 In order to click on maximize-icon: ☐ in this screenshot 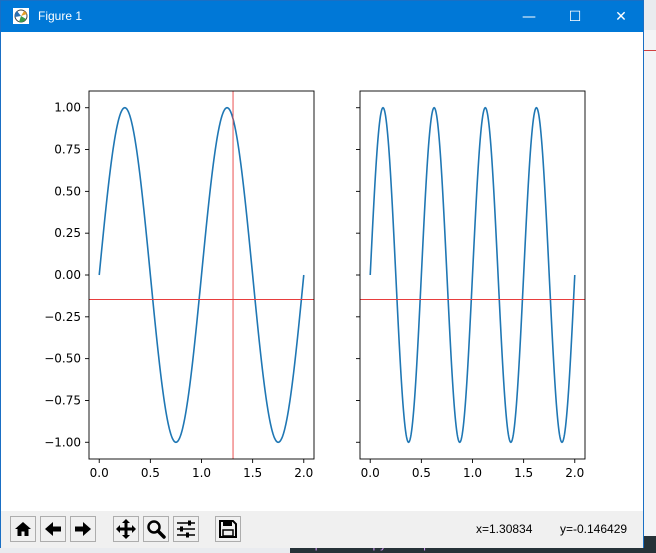, I will do `click(575, 16)`.